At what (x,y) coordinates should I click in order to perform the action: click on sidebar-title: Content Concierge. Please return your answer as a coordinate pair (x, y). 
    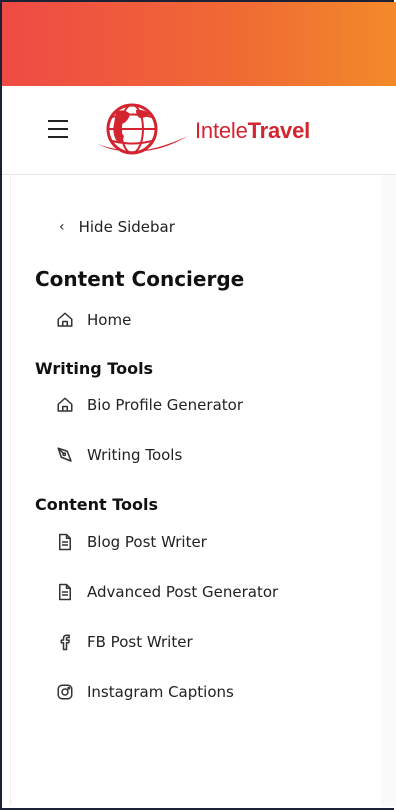
    Looking at the image, I should click on (140, 279).